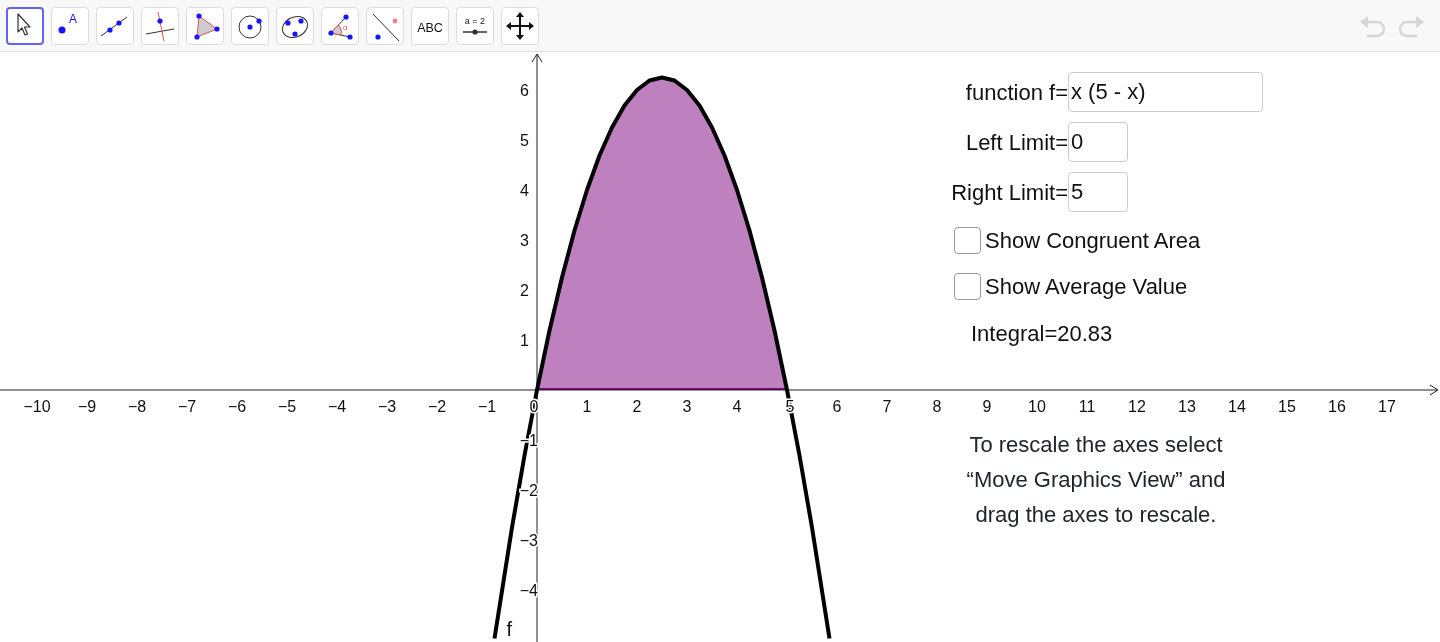 The height and width of the screenshot is (642, 1440). Describe the element at coordinates (1137, 406) in the screenshot. I see `tick-label: 12` at that location.